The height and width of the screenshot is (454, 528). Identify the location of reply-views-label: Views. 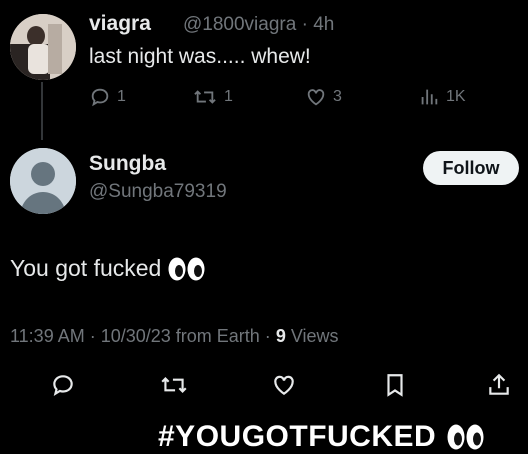
(312, 336).